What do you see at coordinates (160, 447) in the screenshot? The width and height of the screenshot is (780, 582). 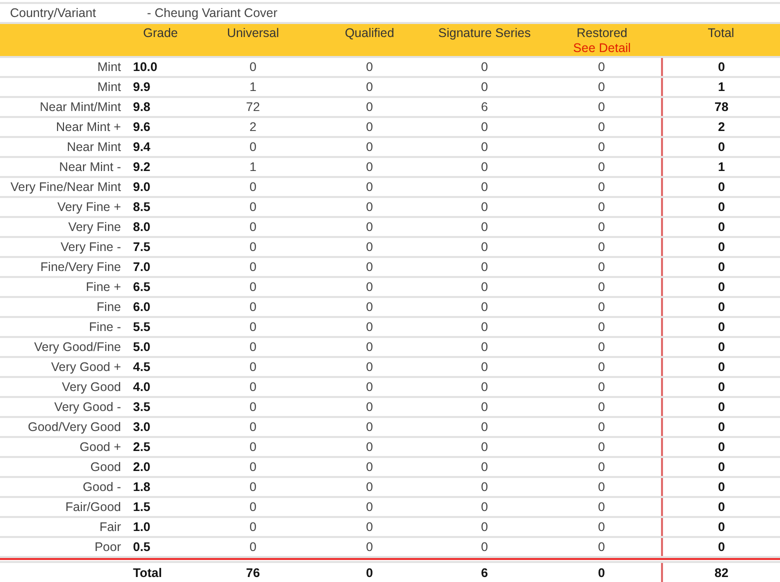 I see `grade-value: 2.5` at bounding box center [160, 447].